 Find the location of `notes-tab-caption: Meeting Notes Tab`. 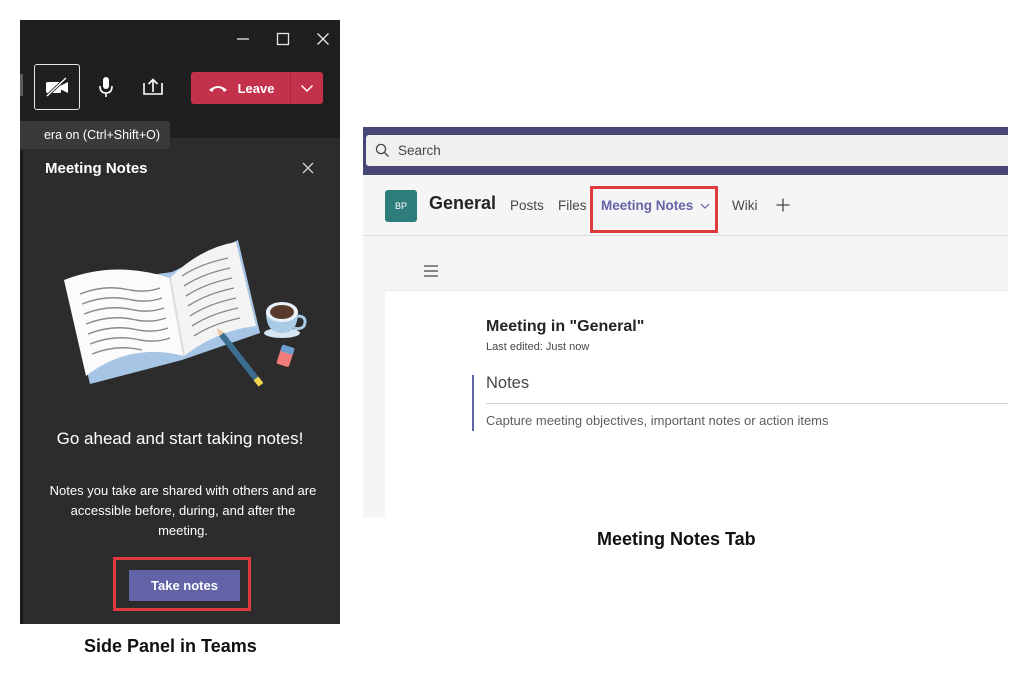

notes-tab-caption: Meeting Notes Tab is located at coordinates (676, 539).